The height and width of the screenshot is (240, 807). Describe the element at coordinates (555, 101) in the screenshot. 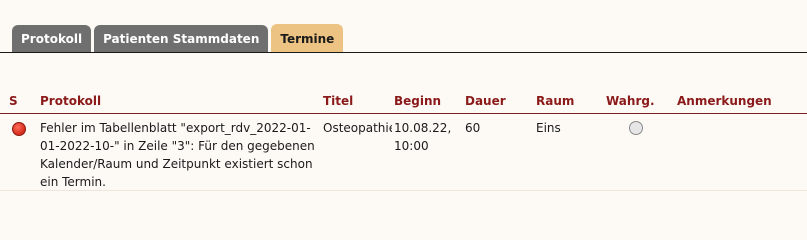

I see `column-header-raum: Raum` at that location.